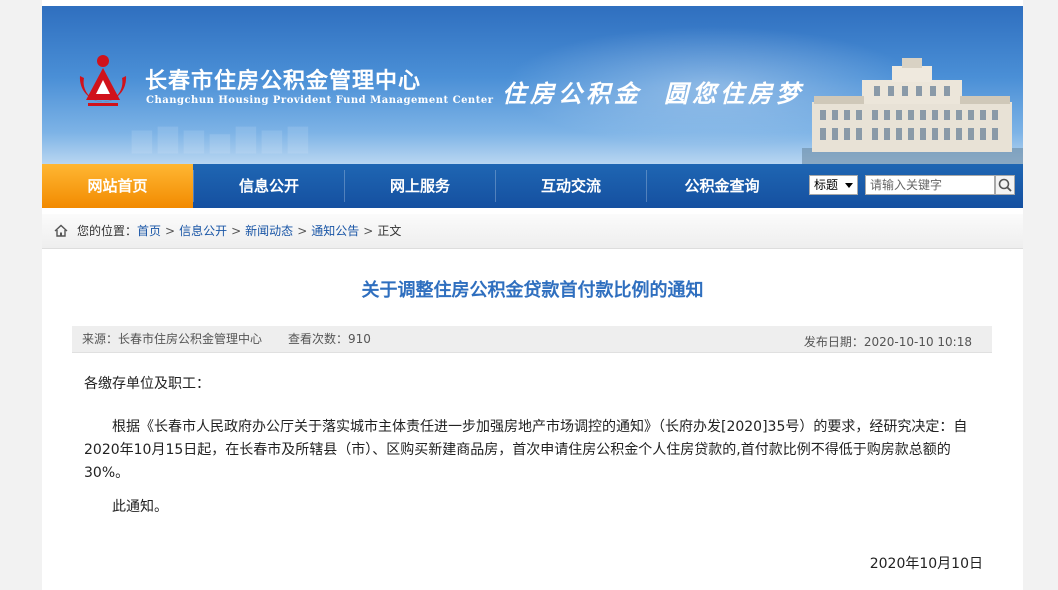  I want to click on search-scope-select: 标题, so click(833, 185).